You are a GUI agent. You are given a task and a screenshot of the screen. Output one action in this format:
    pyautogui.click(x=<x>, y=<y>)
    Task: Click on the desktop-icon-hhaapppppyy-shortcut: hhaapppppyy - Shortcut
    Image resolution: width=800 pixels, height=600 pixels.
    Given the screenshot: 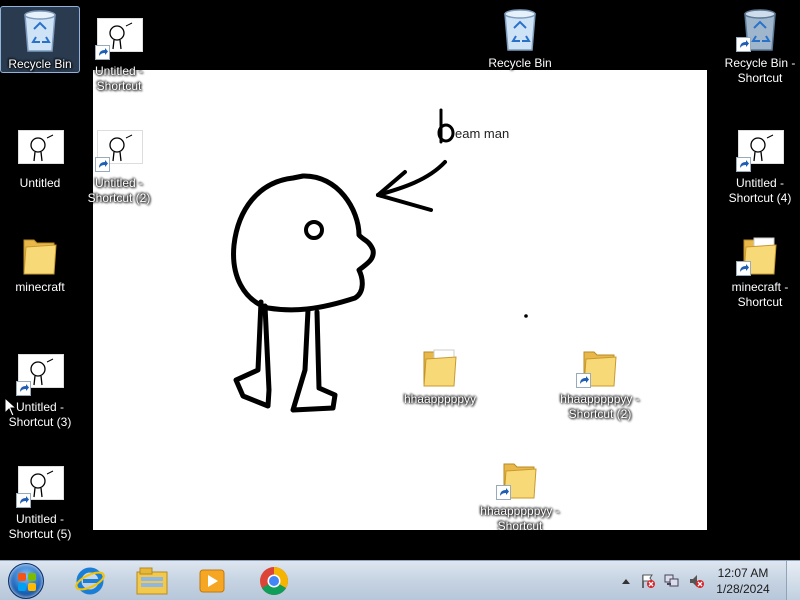 What is the action you would take?
    pyautogui.click(x=520, y=494)
    